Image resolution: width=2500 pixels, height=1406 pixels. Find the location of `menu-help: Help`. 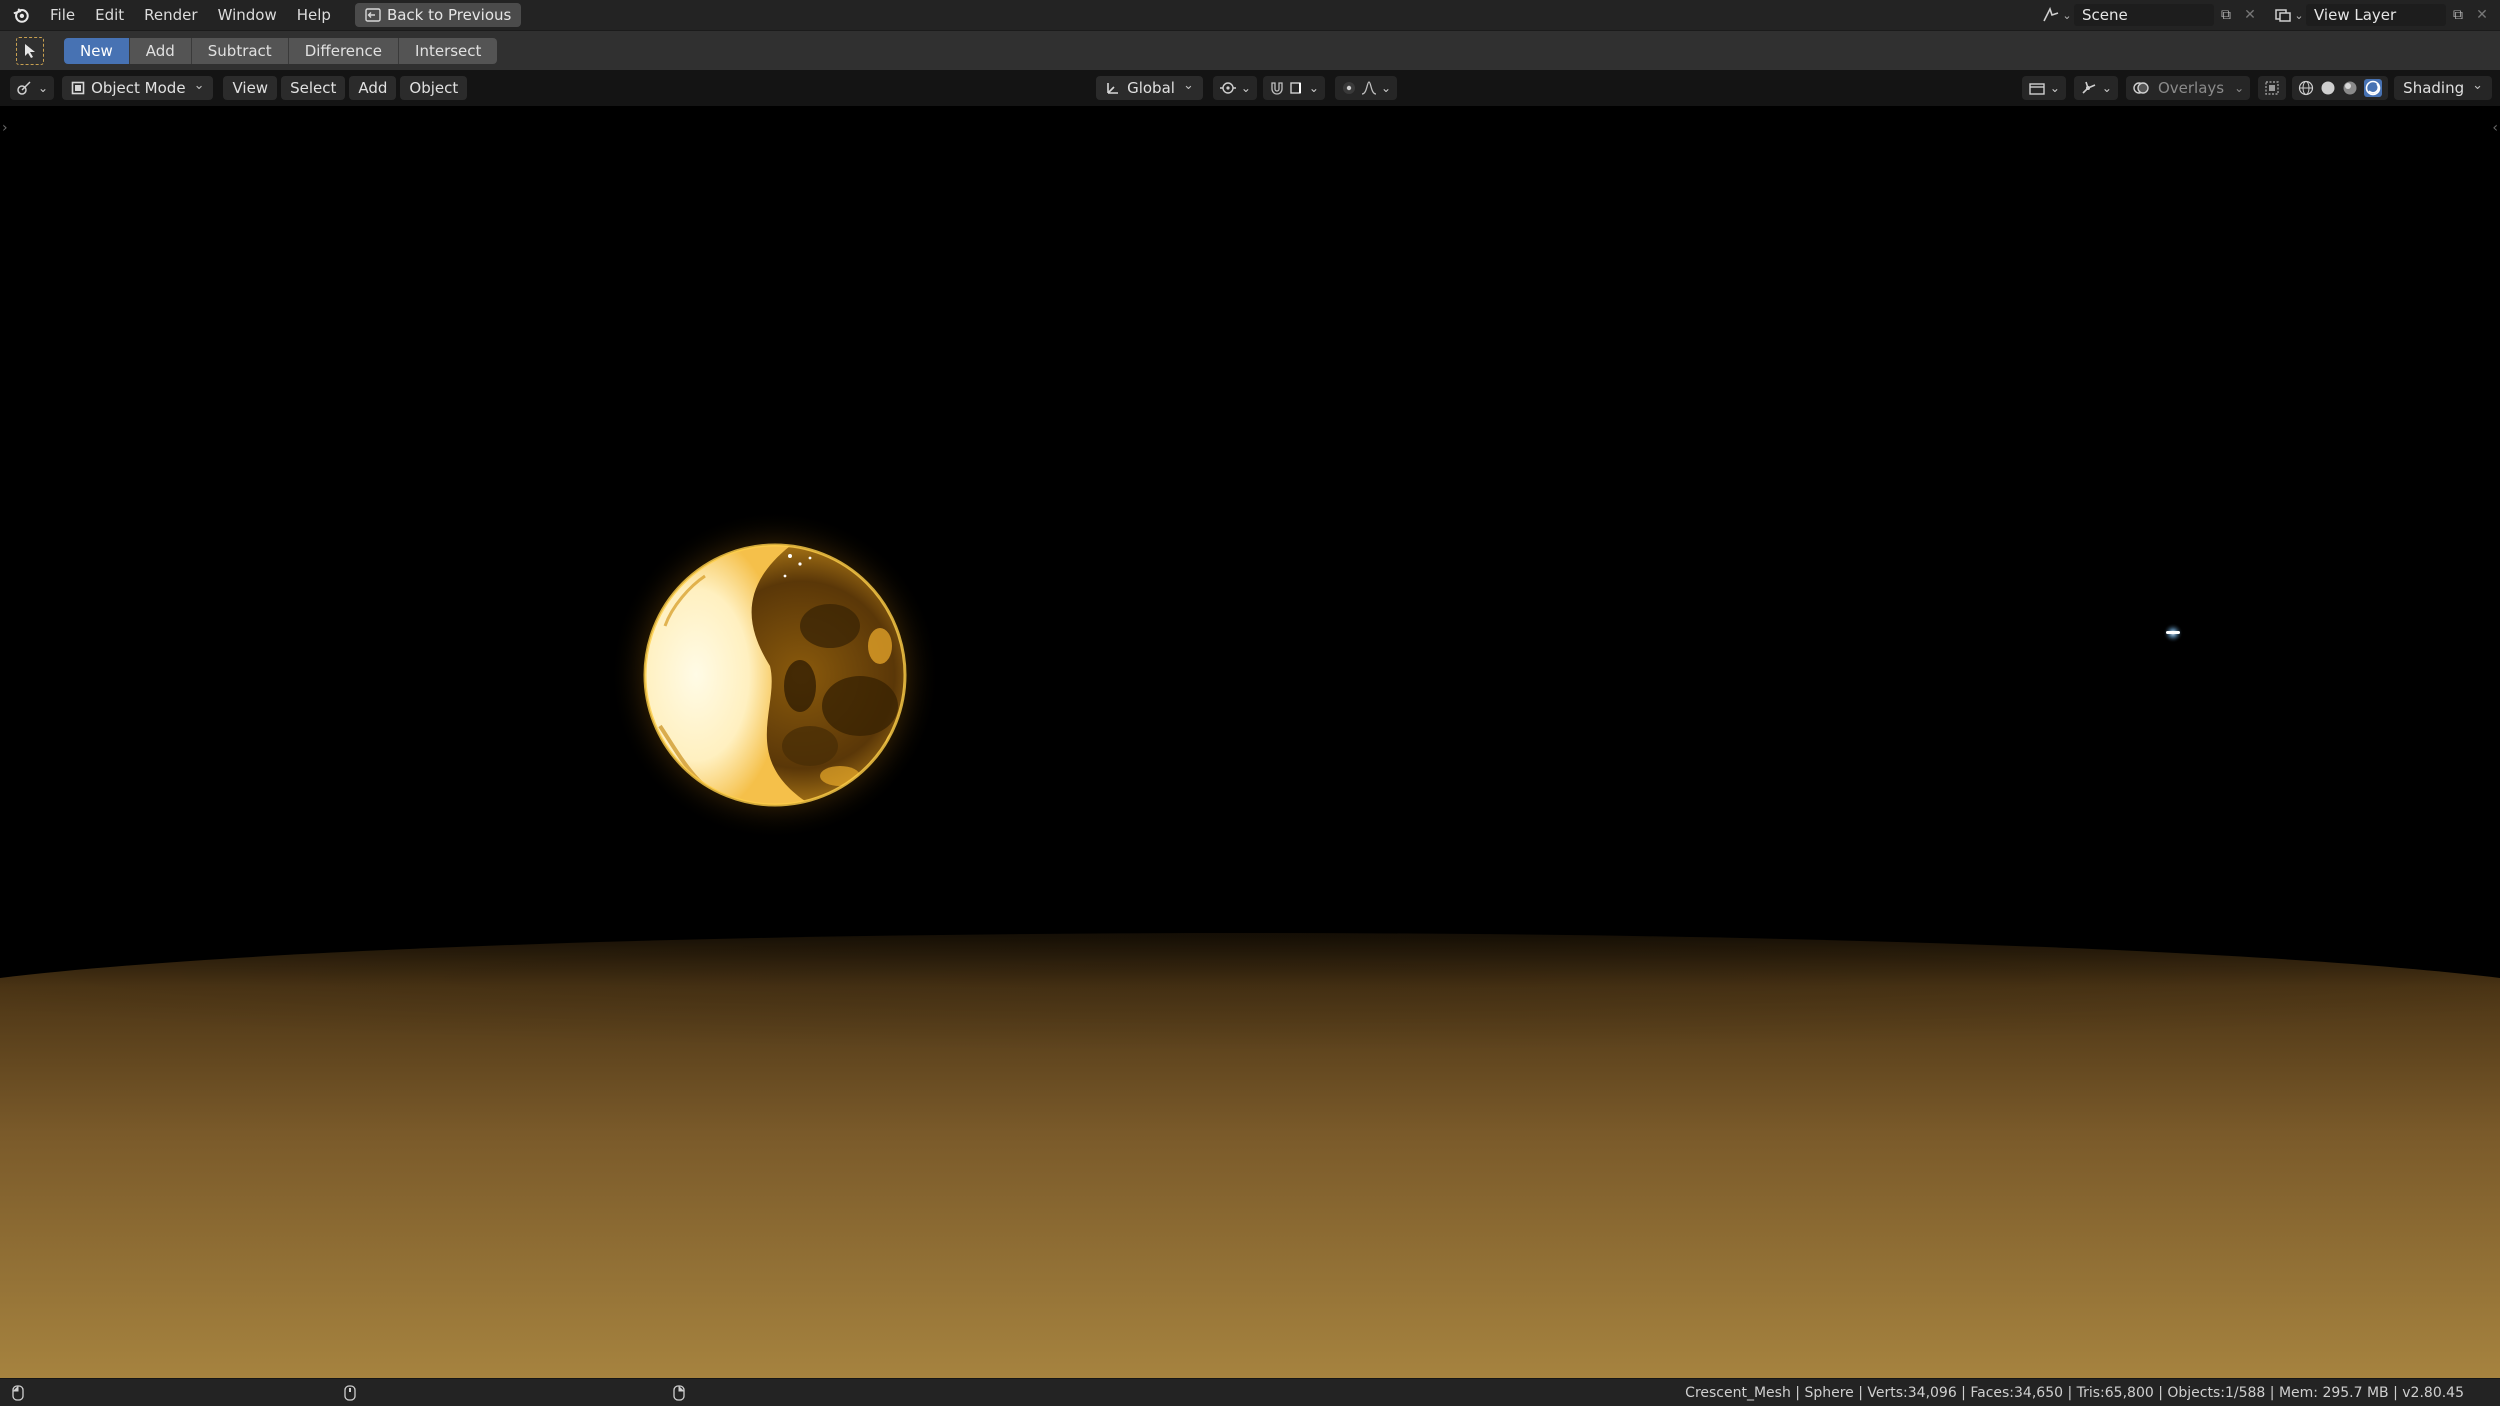

menu-help: Help is located at coordinates (314, 15).